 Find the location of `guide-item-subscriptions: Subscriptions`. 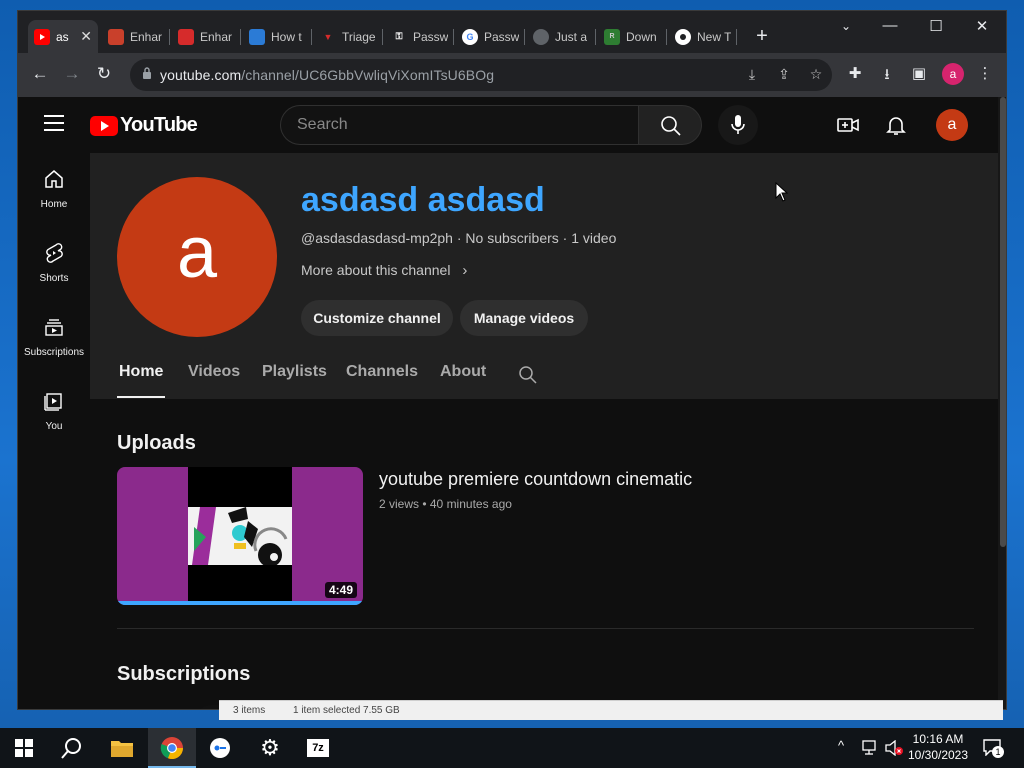

guide-item-subscriptions: Subscriptions is located at coordinates (54, 338).